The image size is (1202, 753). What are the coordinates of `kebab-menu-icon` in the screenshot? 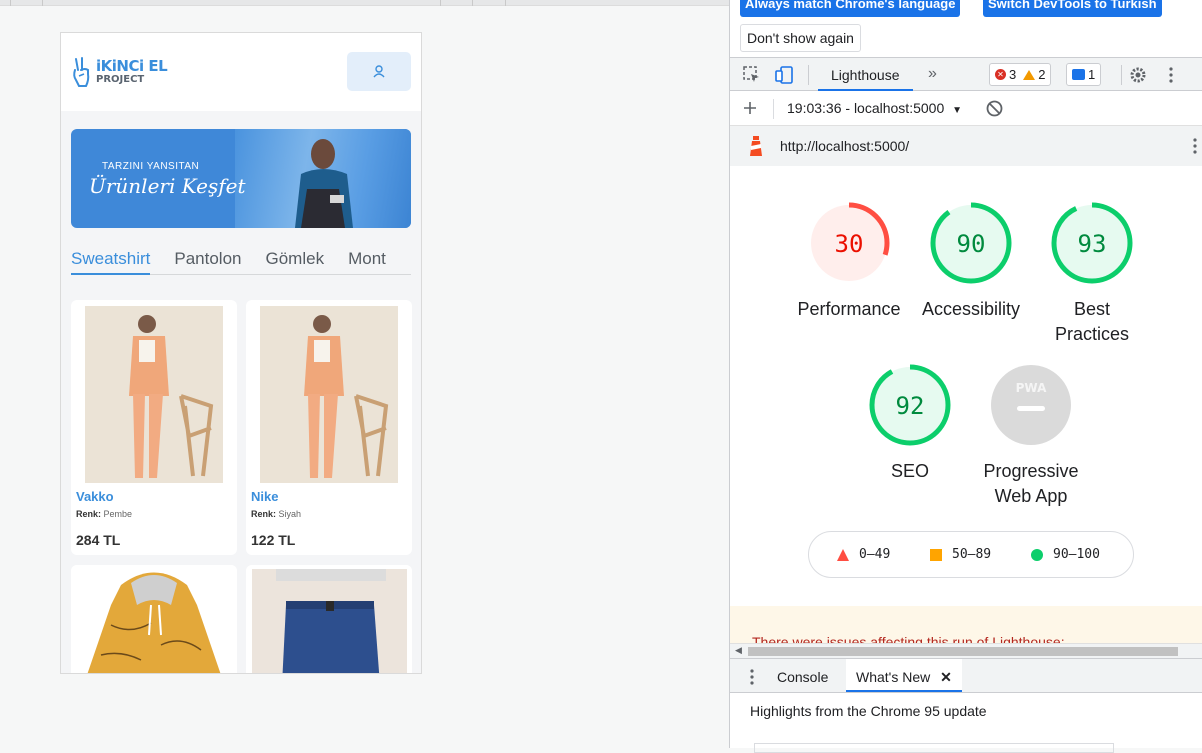 It's located at (1171, 75).